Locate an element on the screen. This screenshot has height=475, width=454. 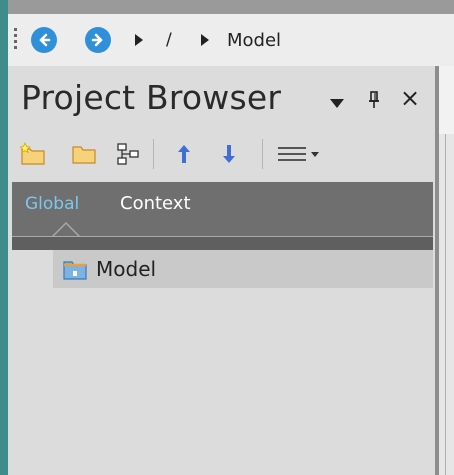
diagram-icon is located at coordinates (128, 154).